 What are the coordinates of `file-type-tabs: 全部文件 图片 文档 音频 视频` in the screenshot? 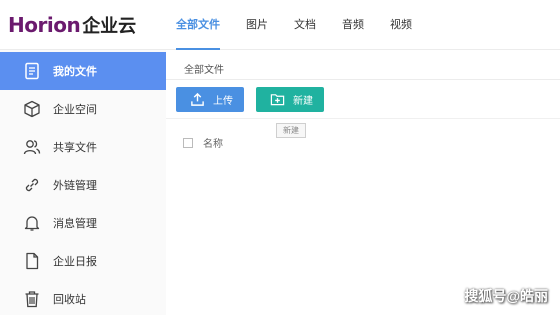 It's located at (294, 25).